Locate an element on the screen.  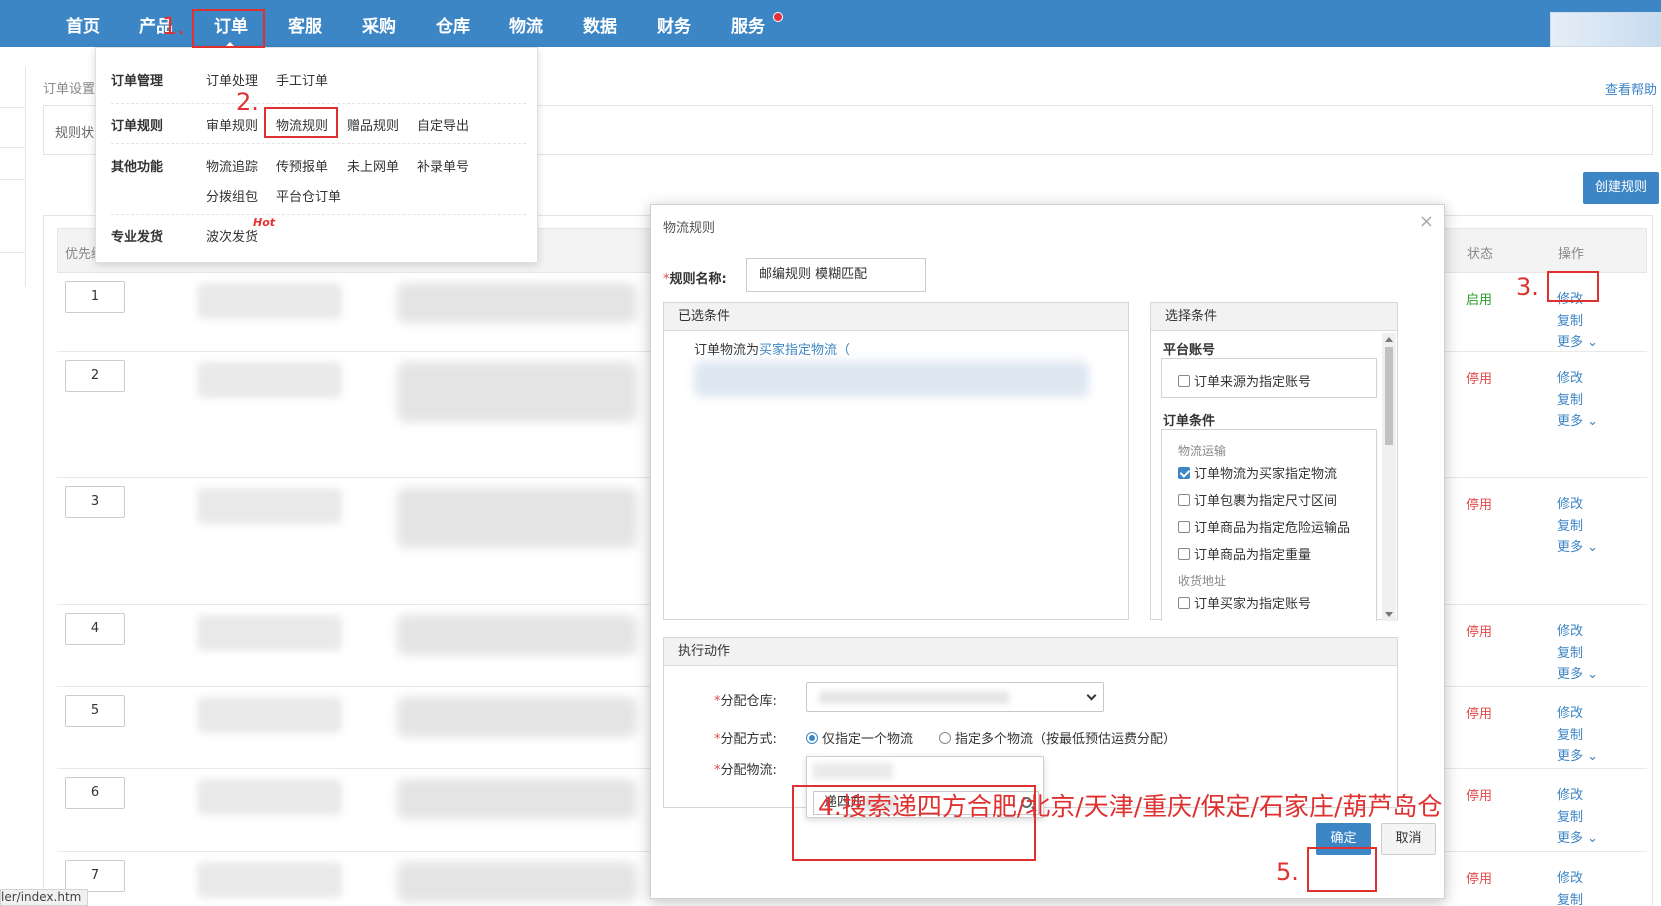
checkbox-buyer-logistics: 订单物流为买家指定物流 is located at coordinates (1257, 472).